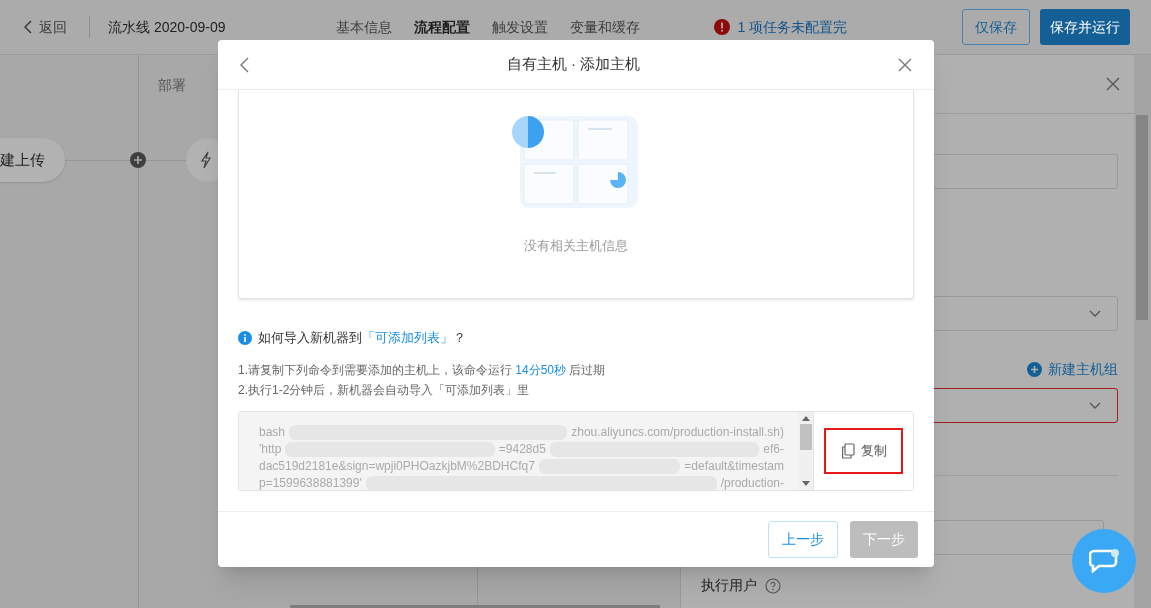  I want to click on scroll-up-icon, so click(805, 418).